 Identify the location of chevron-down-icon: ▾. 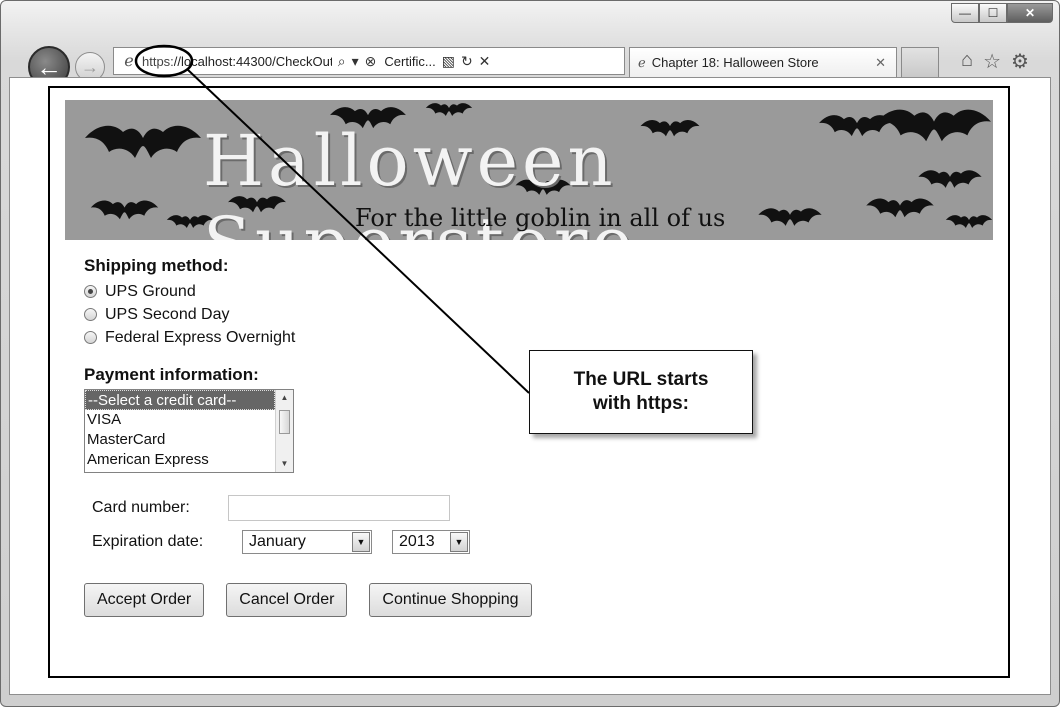
(355, 61).